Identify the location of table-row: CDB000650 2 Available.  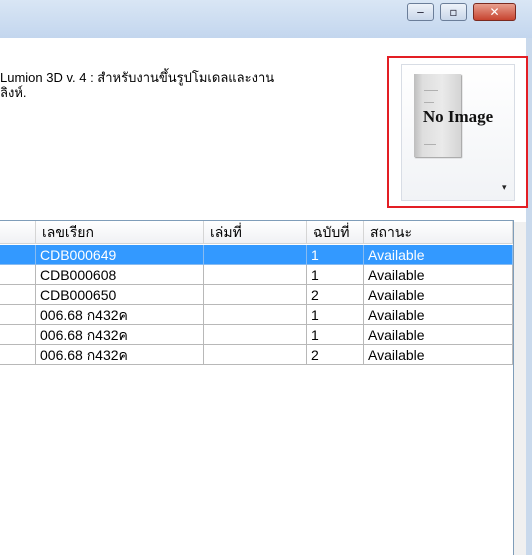
(256, 295).